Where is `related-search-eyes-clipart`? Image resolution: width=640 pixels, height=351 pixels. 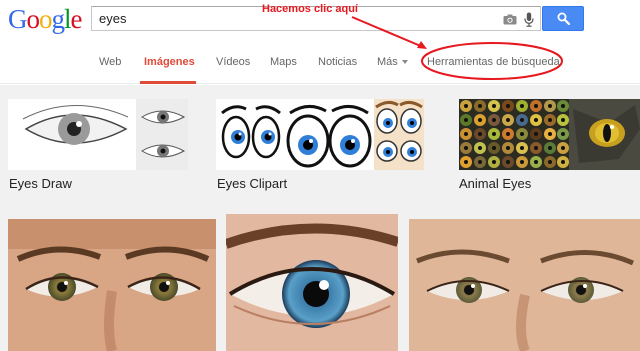 related-search-eyes-clipart is located at coordinates (320, 134).